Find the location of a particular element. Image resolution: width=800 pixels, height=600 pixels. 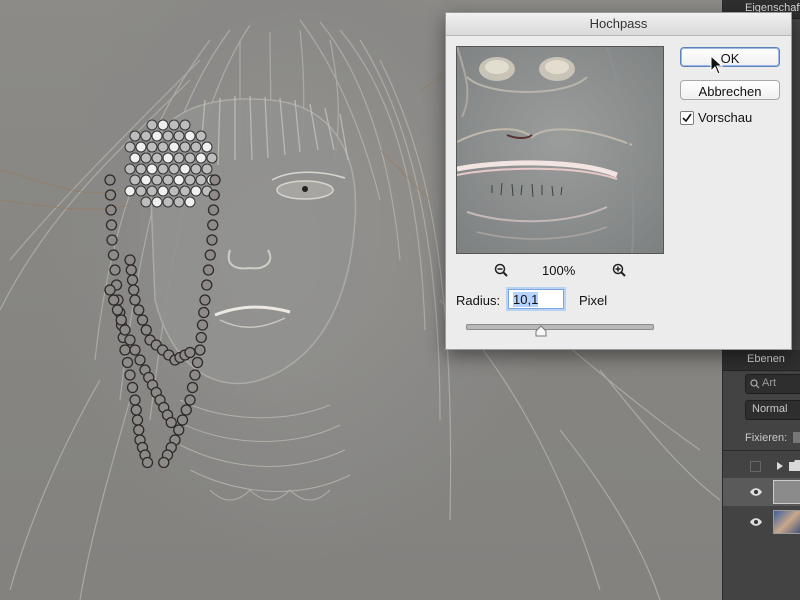

radius-unit: Pixel is located at coordinates (593, 300).